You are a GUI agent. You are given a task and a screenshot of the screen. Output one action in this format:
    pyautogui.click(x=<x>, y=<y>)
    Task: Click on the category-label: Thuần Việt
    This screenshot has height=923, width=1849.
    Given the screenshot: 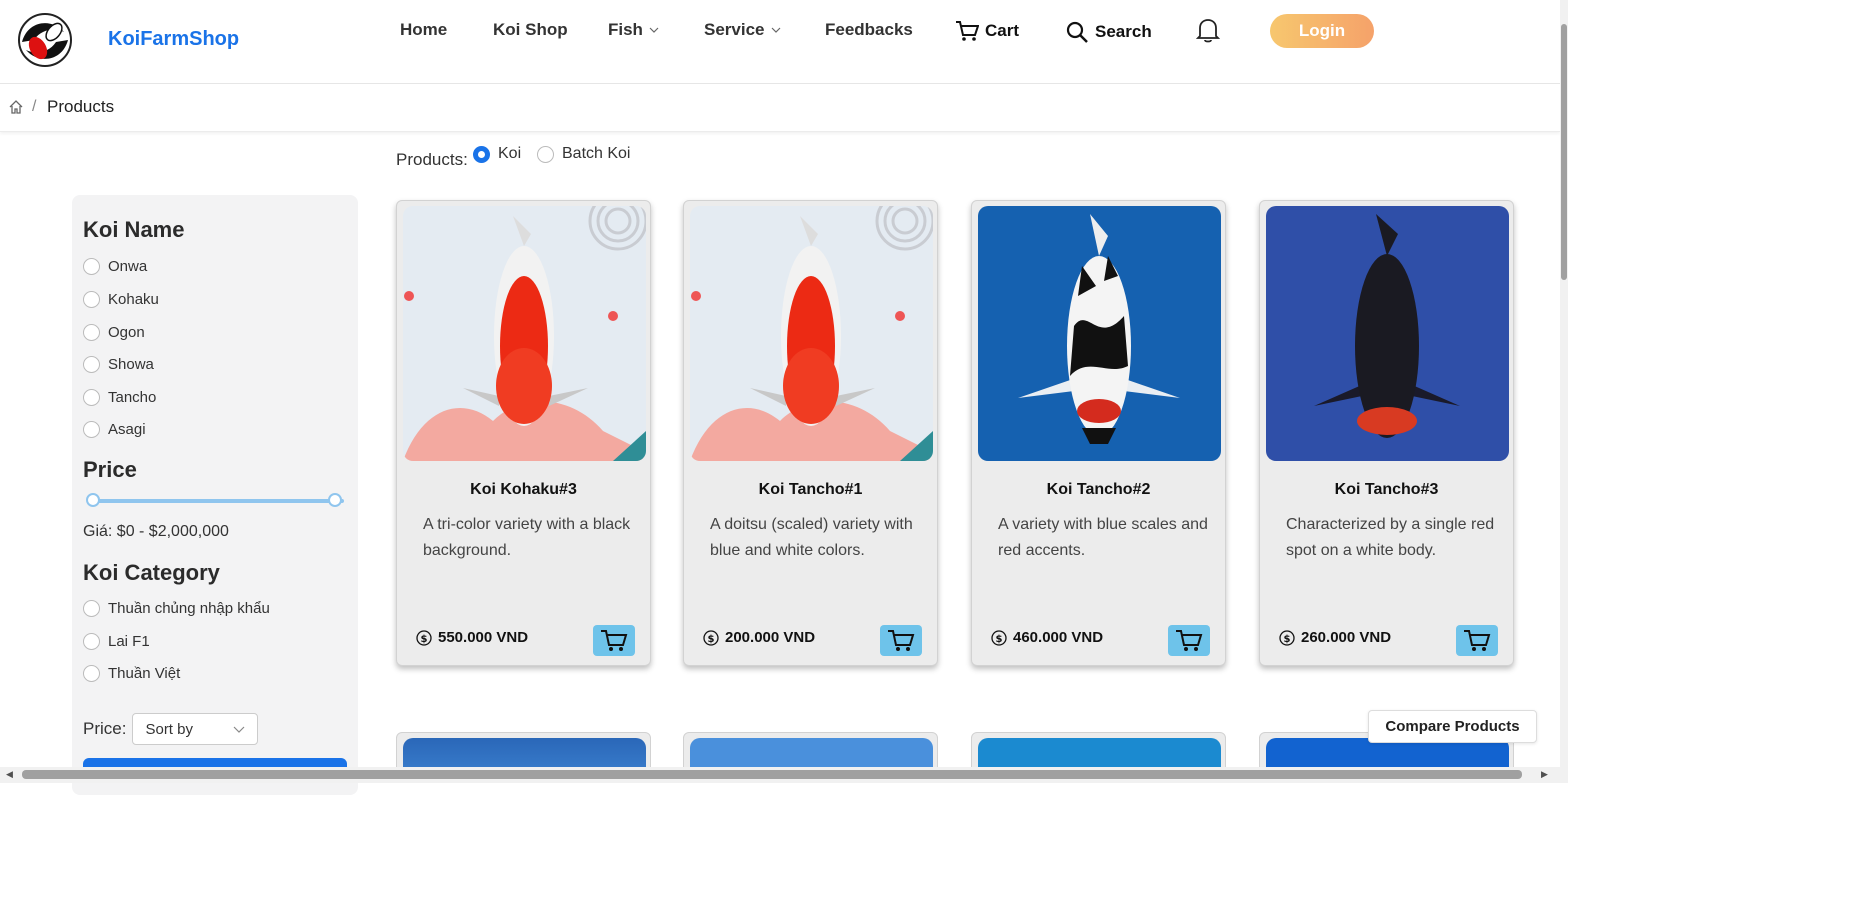 What is the action you would take?
    pyautogui.click(x=144, y=673)
    